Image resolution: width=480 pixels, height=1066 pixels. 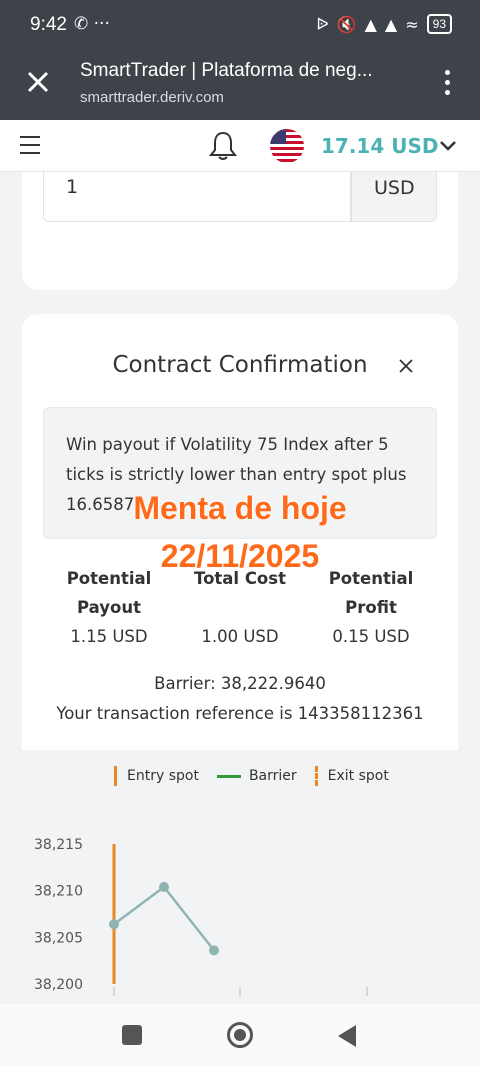 What do you see at coordinates (109, 607) in the screenshot?
I see `potential-payout: Potential Payout 1.15 USD` at bounding box center [109, 607].